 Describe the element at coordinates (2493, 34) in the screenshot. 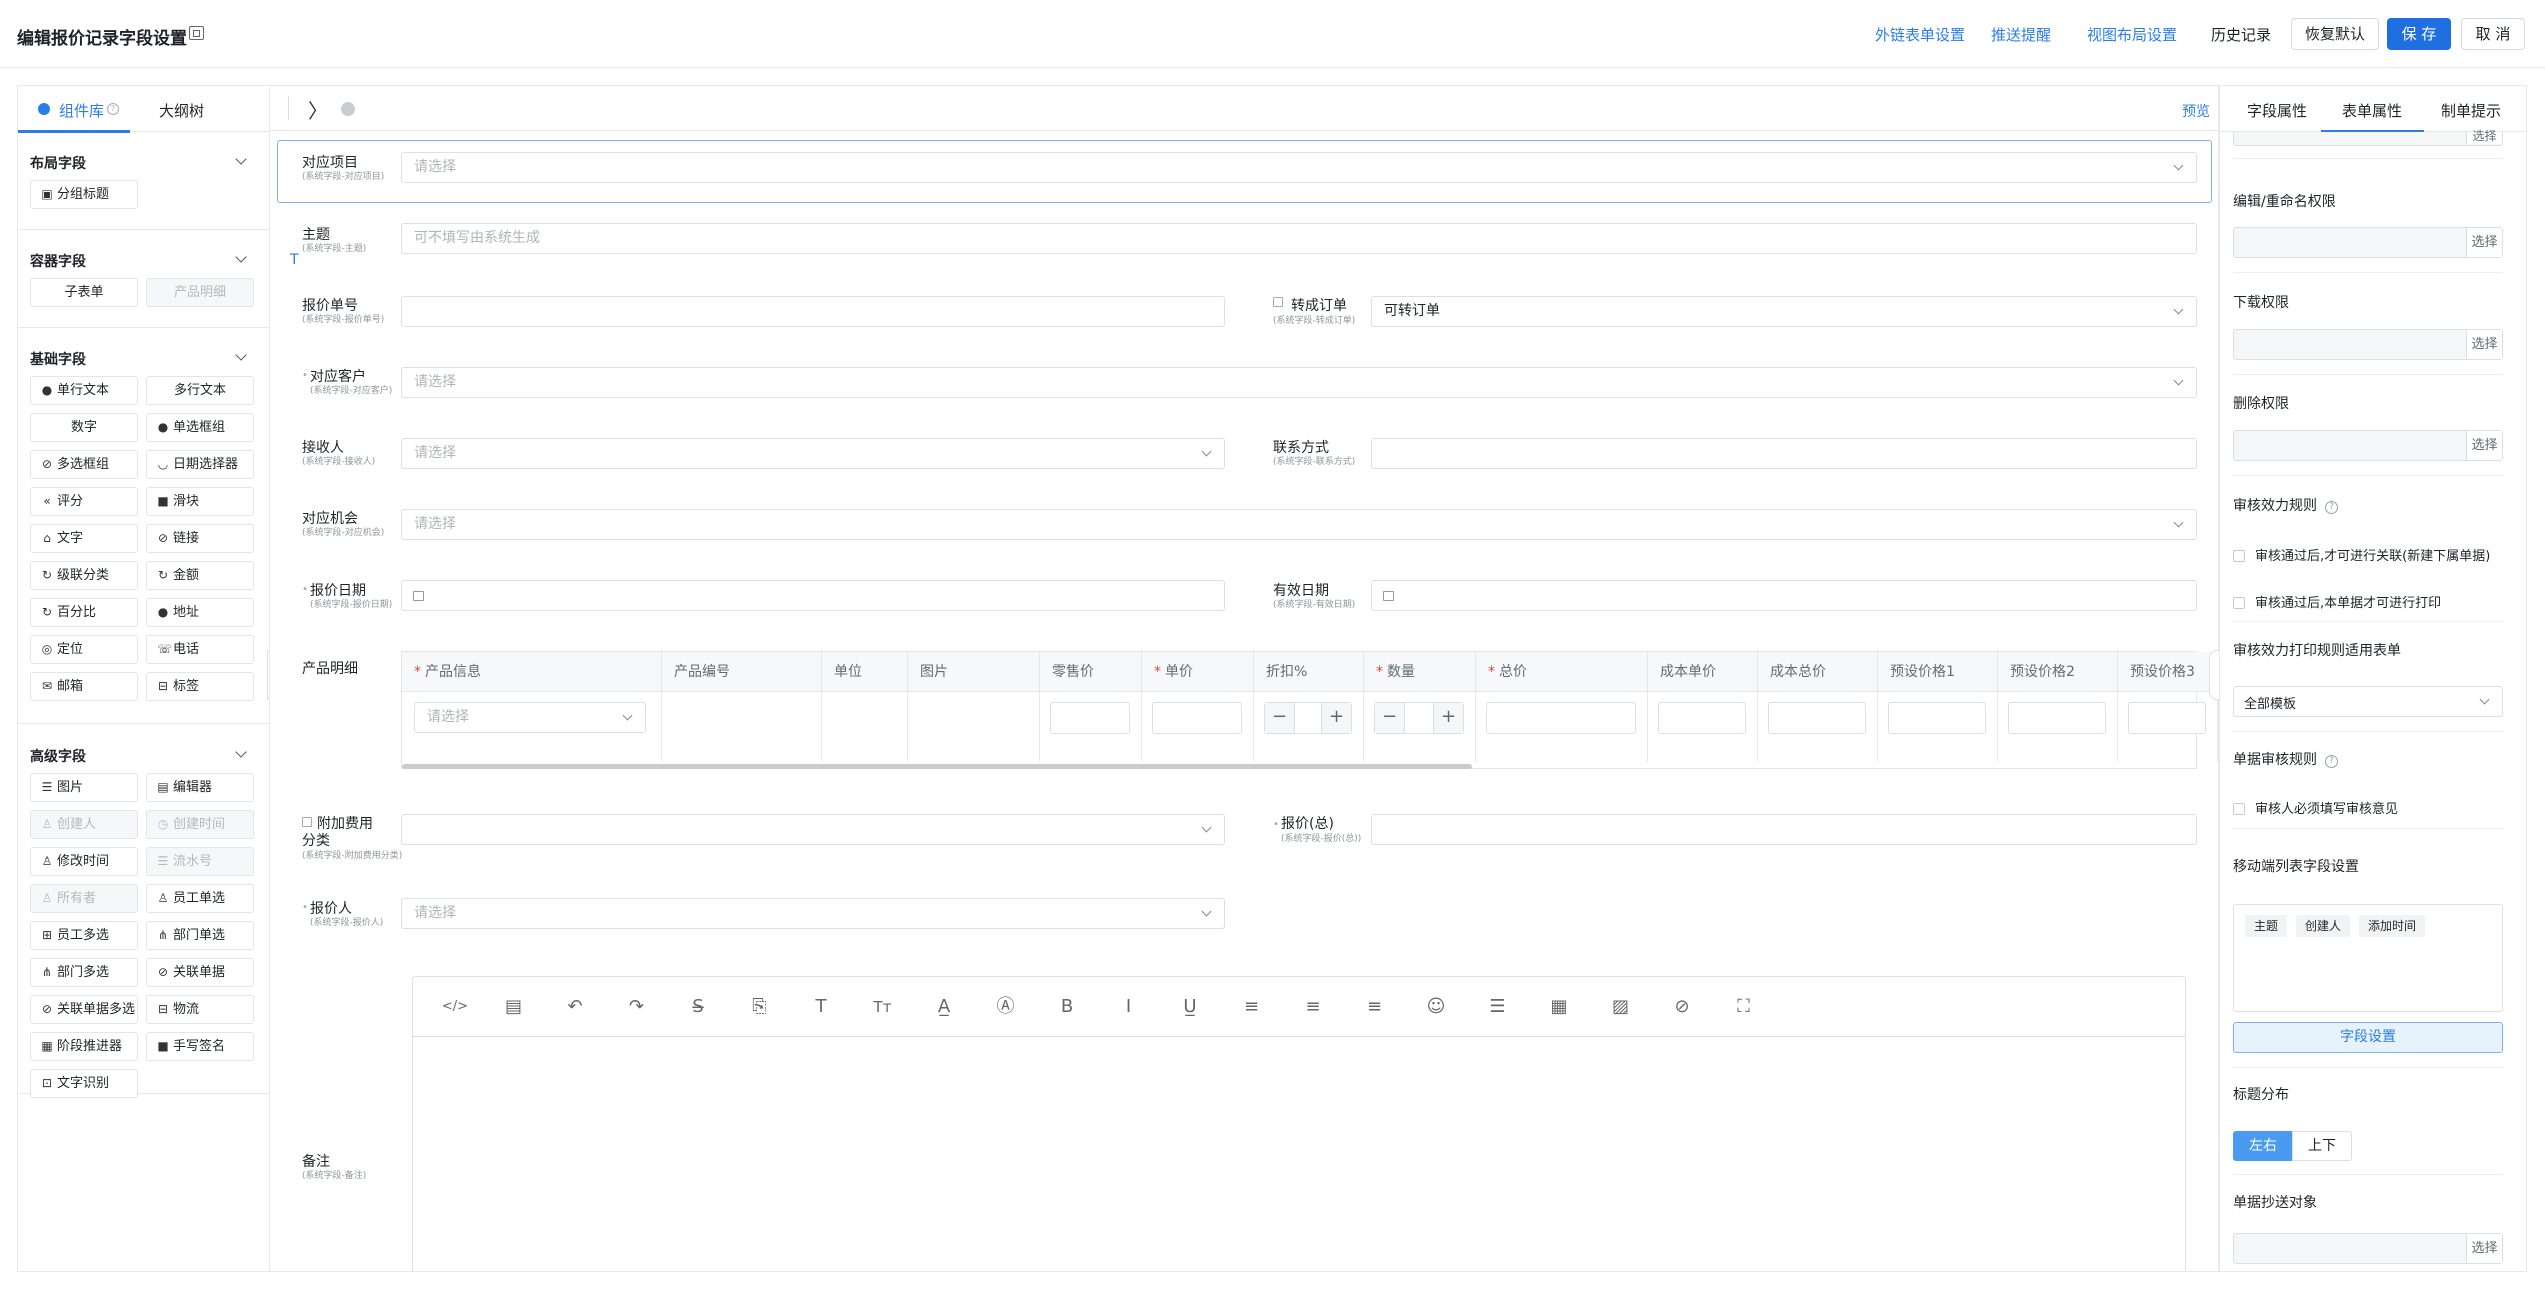

I see `cancel-button: 取 消` at that location.